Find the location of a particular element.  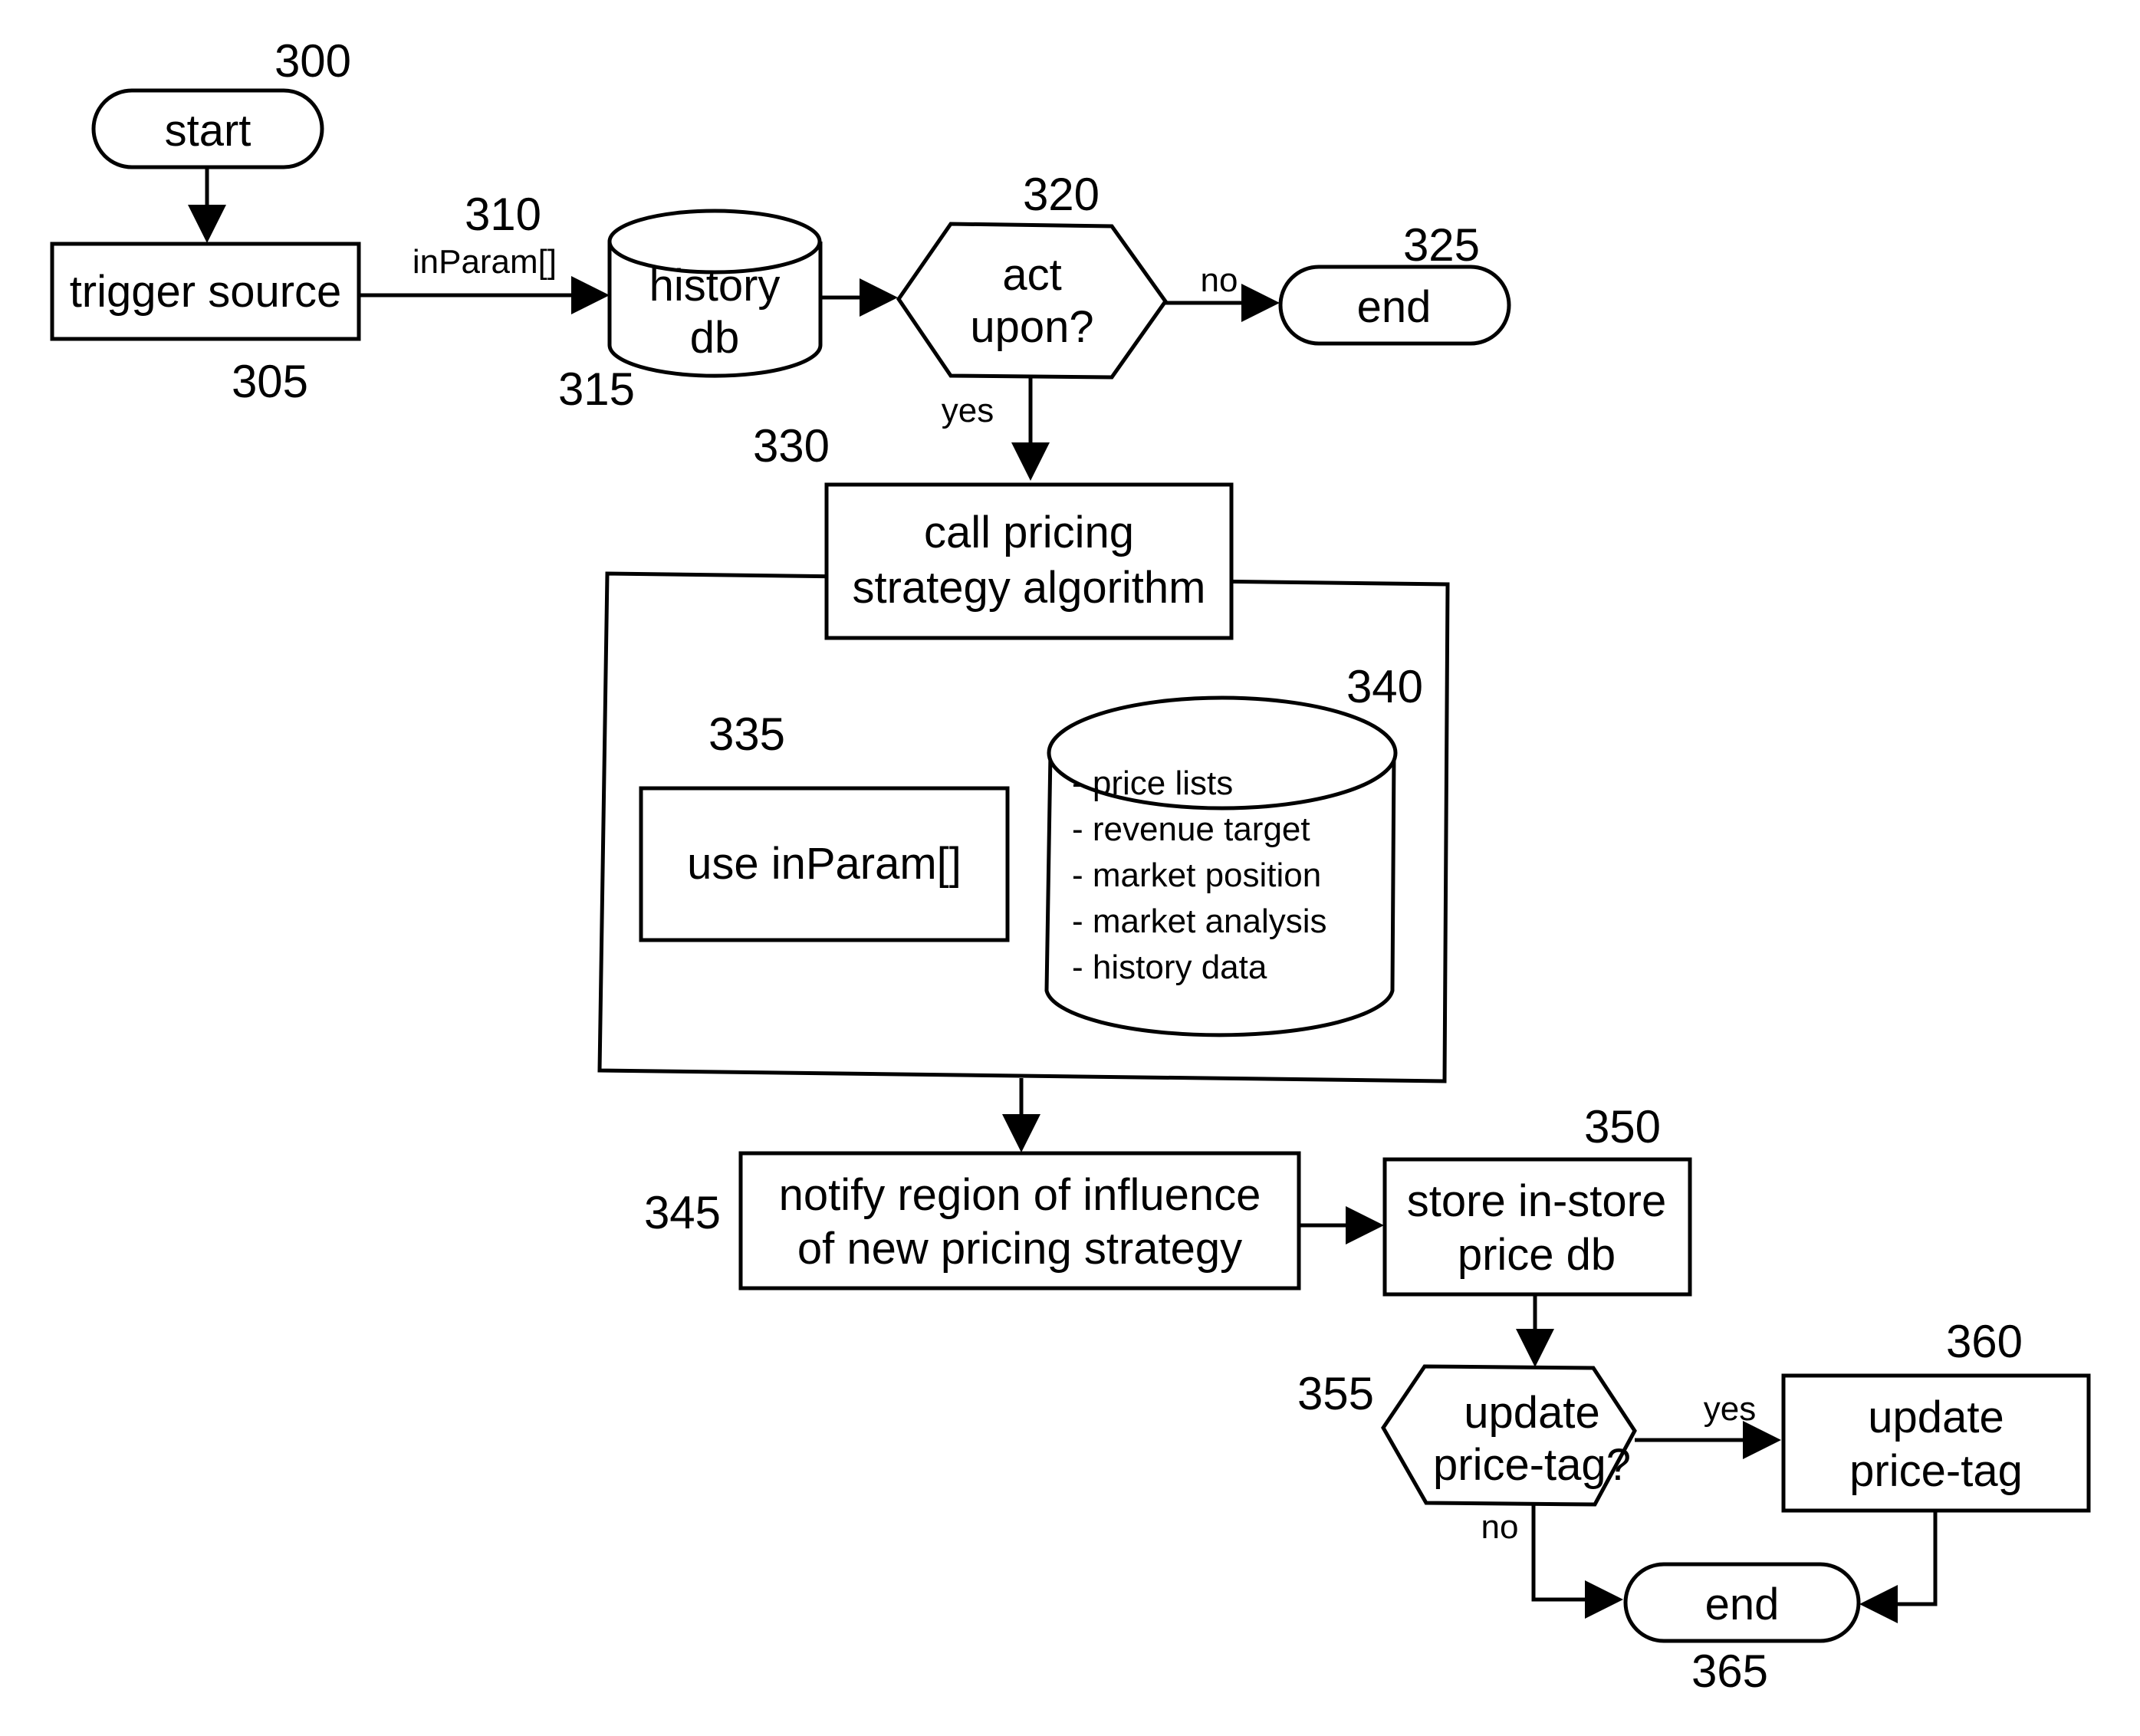

db-item: - market position is located at coordinates (1196, 875).